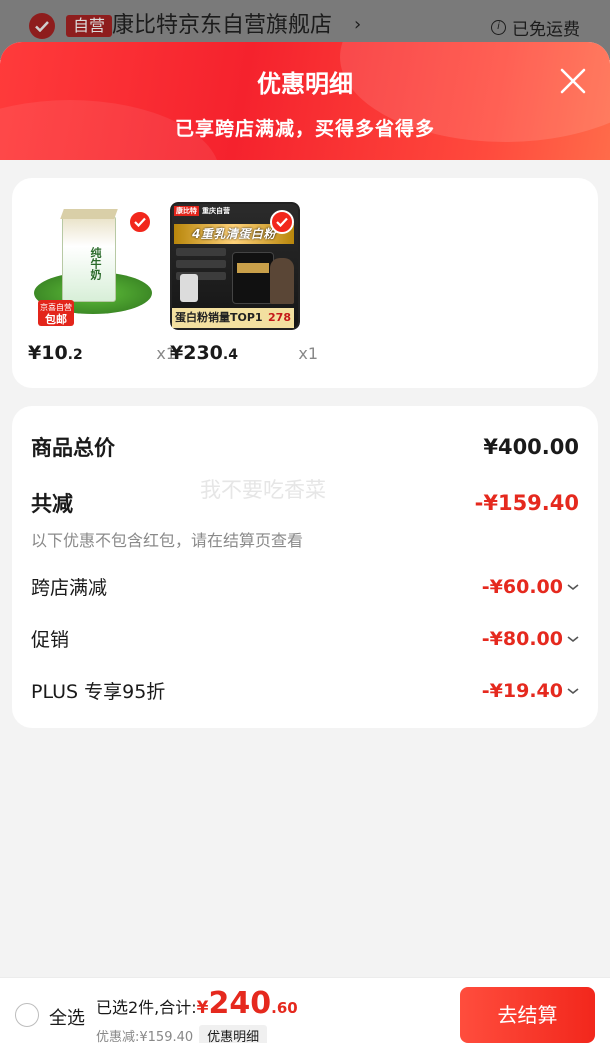 This screenshot has height=1043, width=610. What do you see at coordinates (204, 353) in the screenshot?
I see `product-price: ¥230.4` at bounding box center [204, 353].